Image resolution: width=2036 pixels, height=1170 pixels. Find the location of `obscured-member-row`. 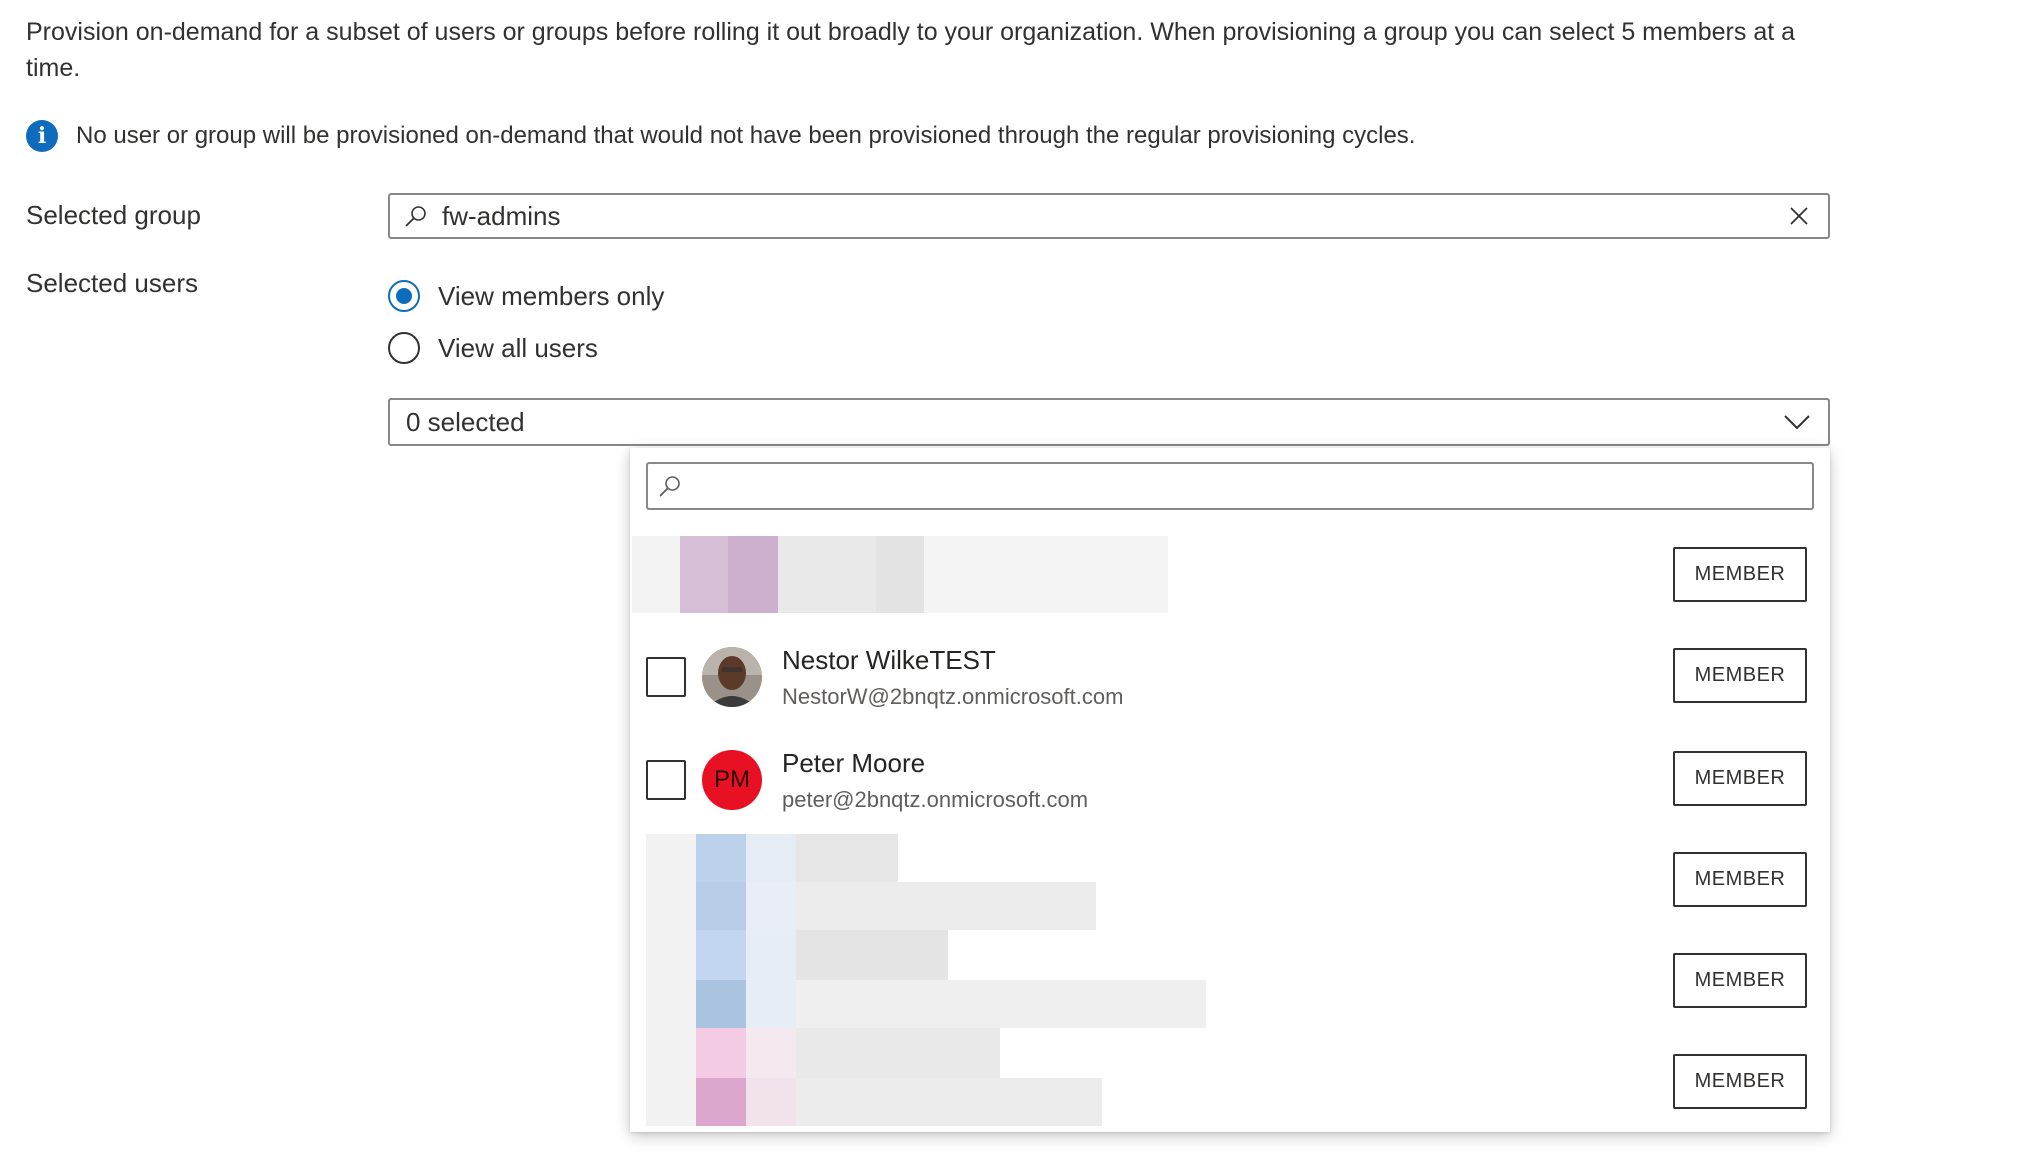

obscured-member-row is located at coordinates (900, 574).